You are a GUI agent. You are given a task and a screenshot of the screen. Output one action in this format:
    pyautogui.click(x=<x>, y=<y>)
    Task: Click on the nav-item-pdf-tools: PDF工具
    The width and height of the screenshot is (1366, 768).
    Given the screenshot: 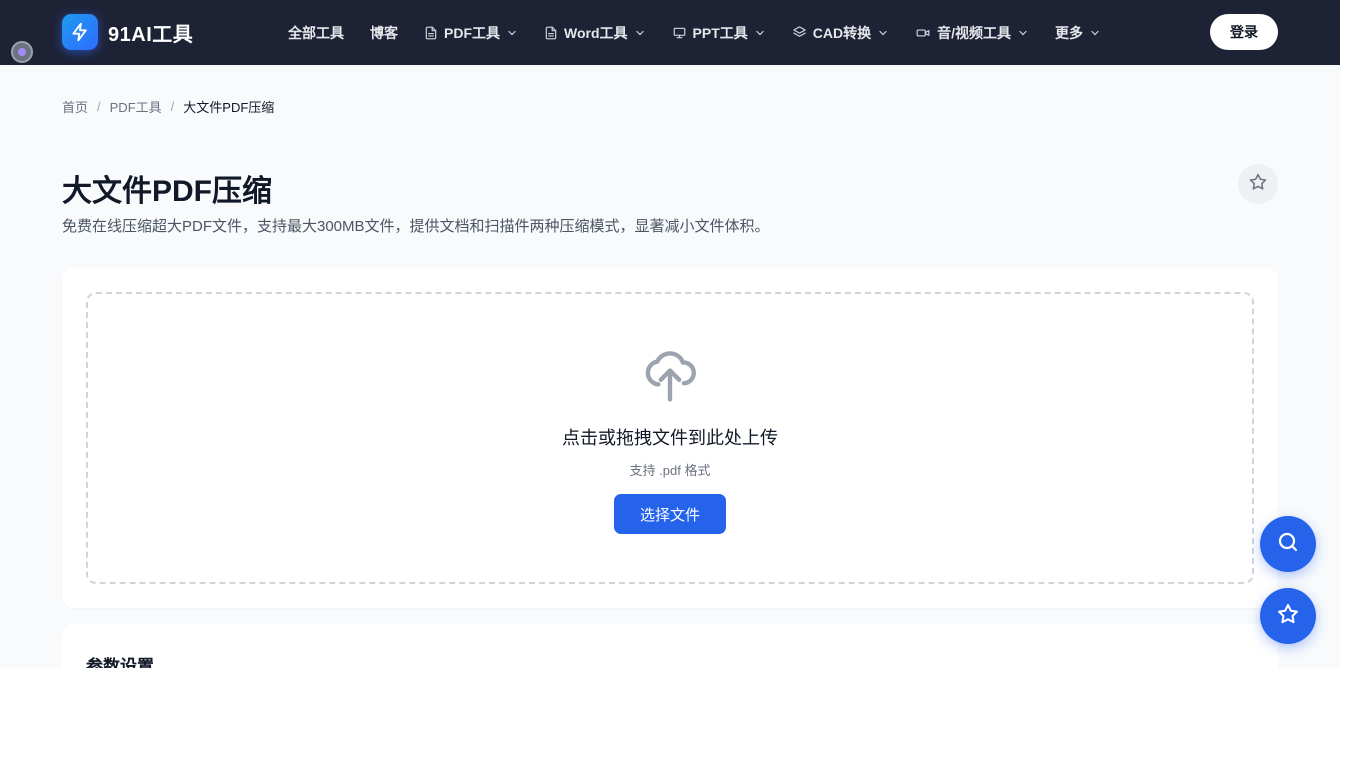 What is the action you would take?
    pyautogui.click(x=471, y=33)
    